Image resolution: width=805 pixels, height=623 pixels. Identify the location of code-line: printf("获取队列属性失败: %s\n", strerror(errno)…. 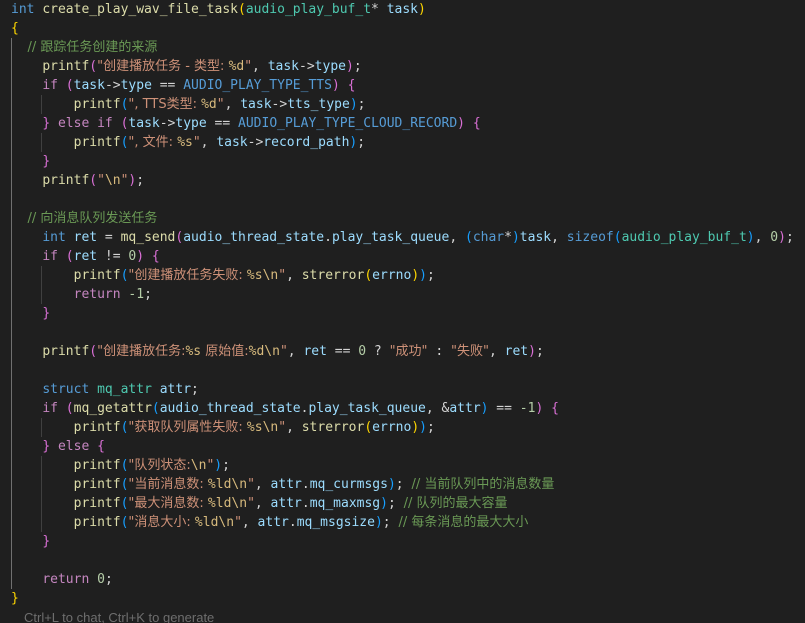
(223, 427).